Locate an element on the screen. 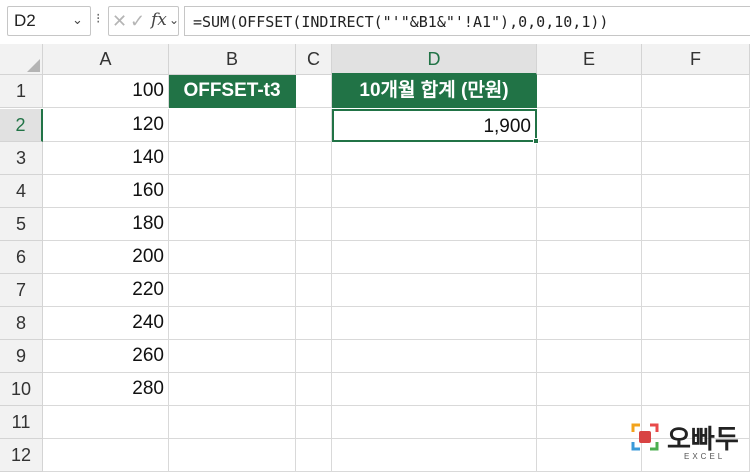 This screenshot has height=474, width=750. cell-f10 is located at coordinates (696, 389).